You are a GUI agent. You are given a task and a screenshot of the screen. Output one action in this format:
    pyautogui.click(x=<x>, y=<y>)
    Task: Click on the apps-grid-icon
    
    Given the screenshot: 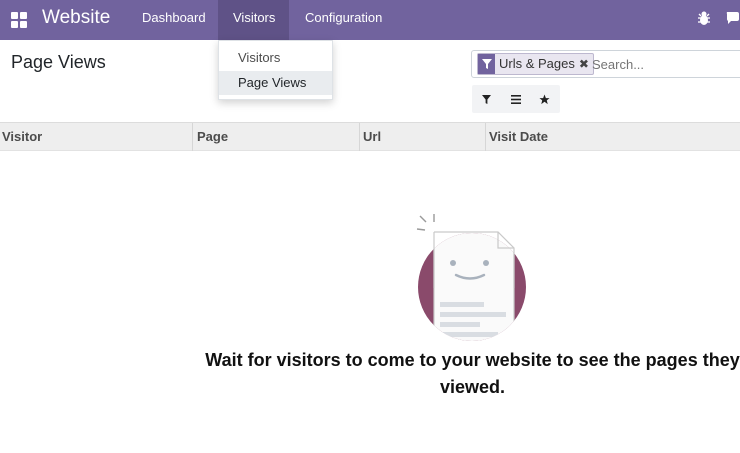 What is the action you would take?
    pyautogui.click(x=19, y=20)
    